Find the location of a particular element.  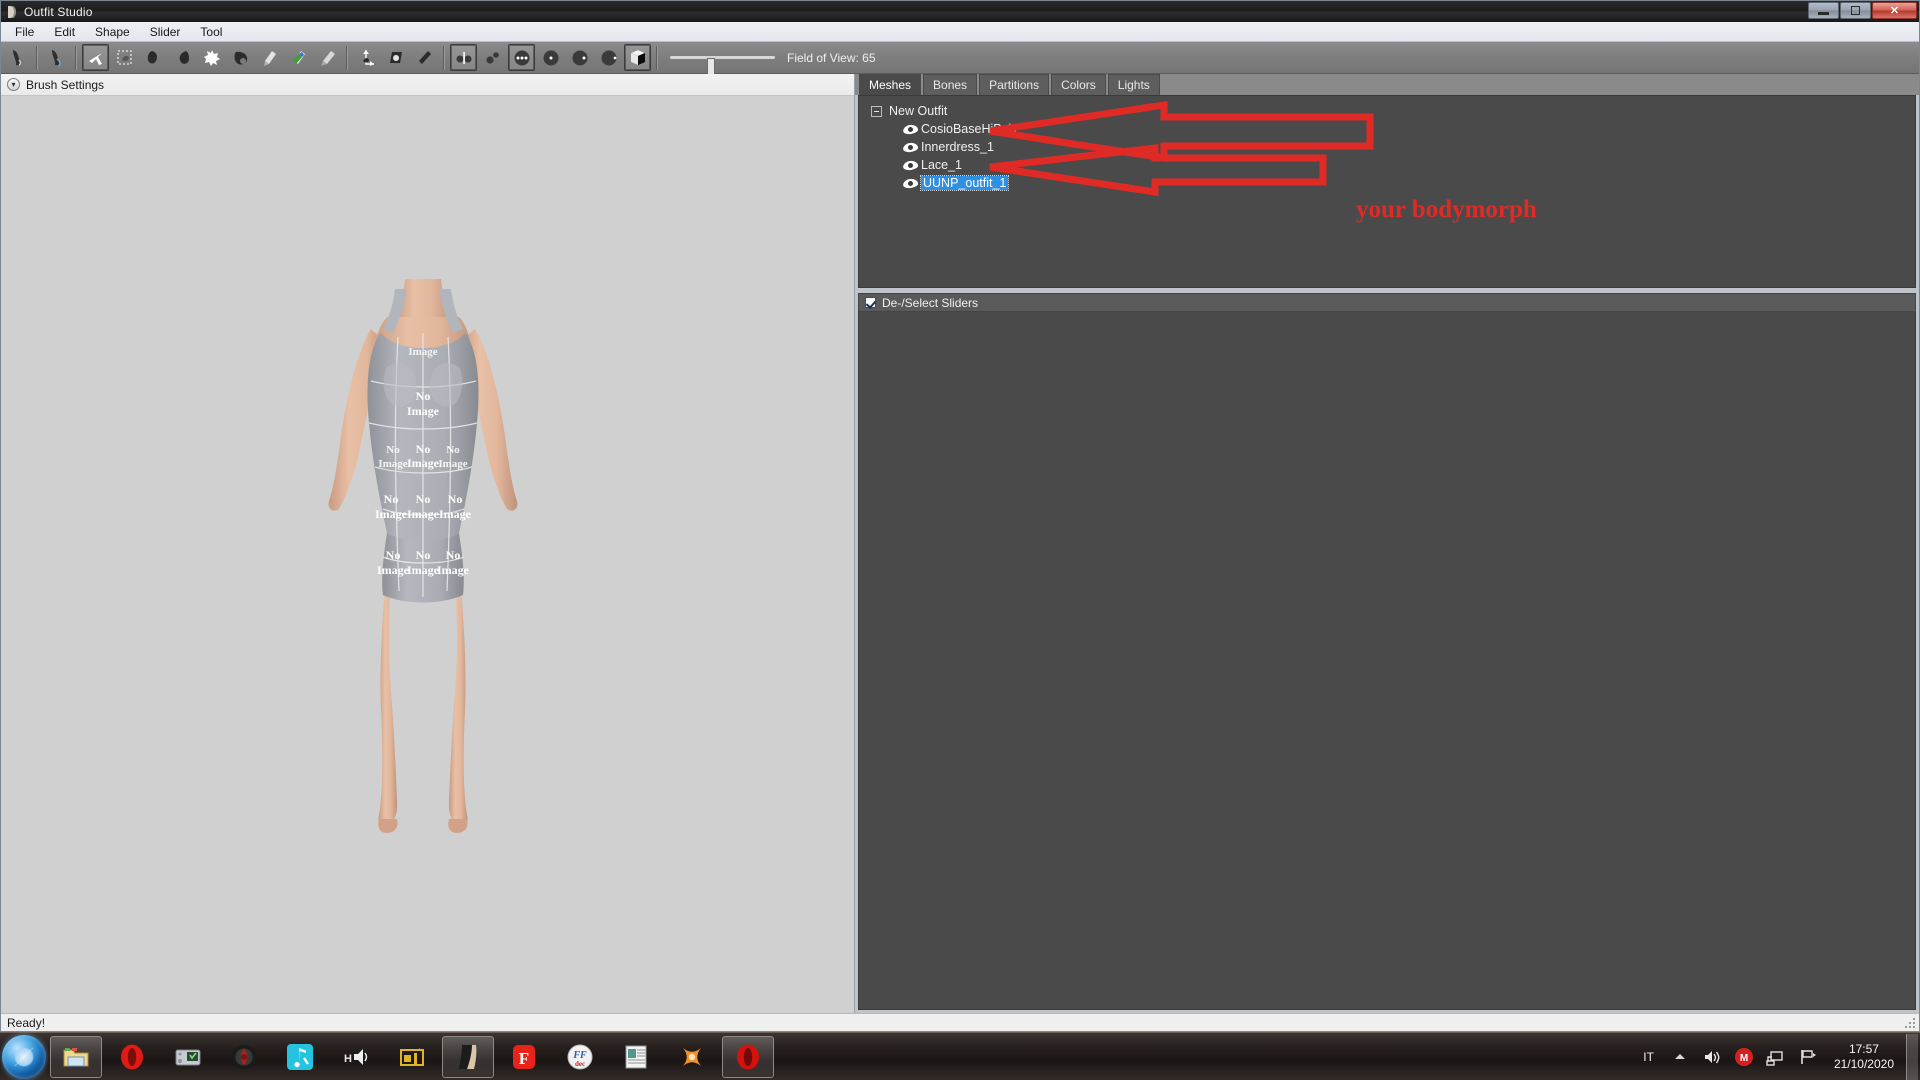

menu-slider: Slider is located at coordinates (165, 32).